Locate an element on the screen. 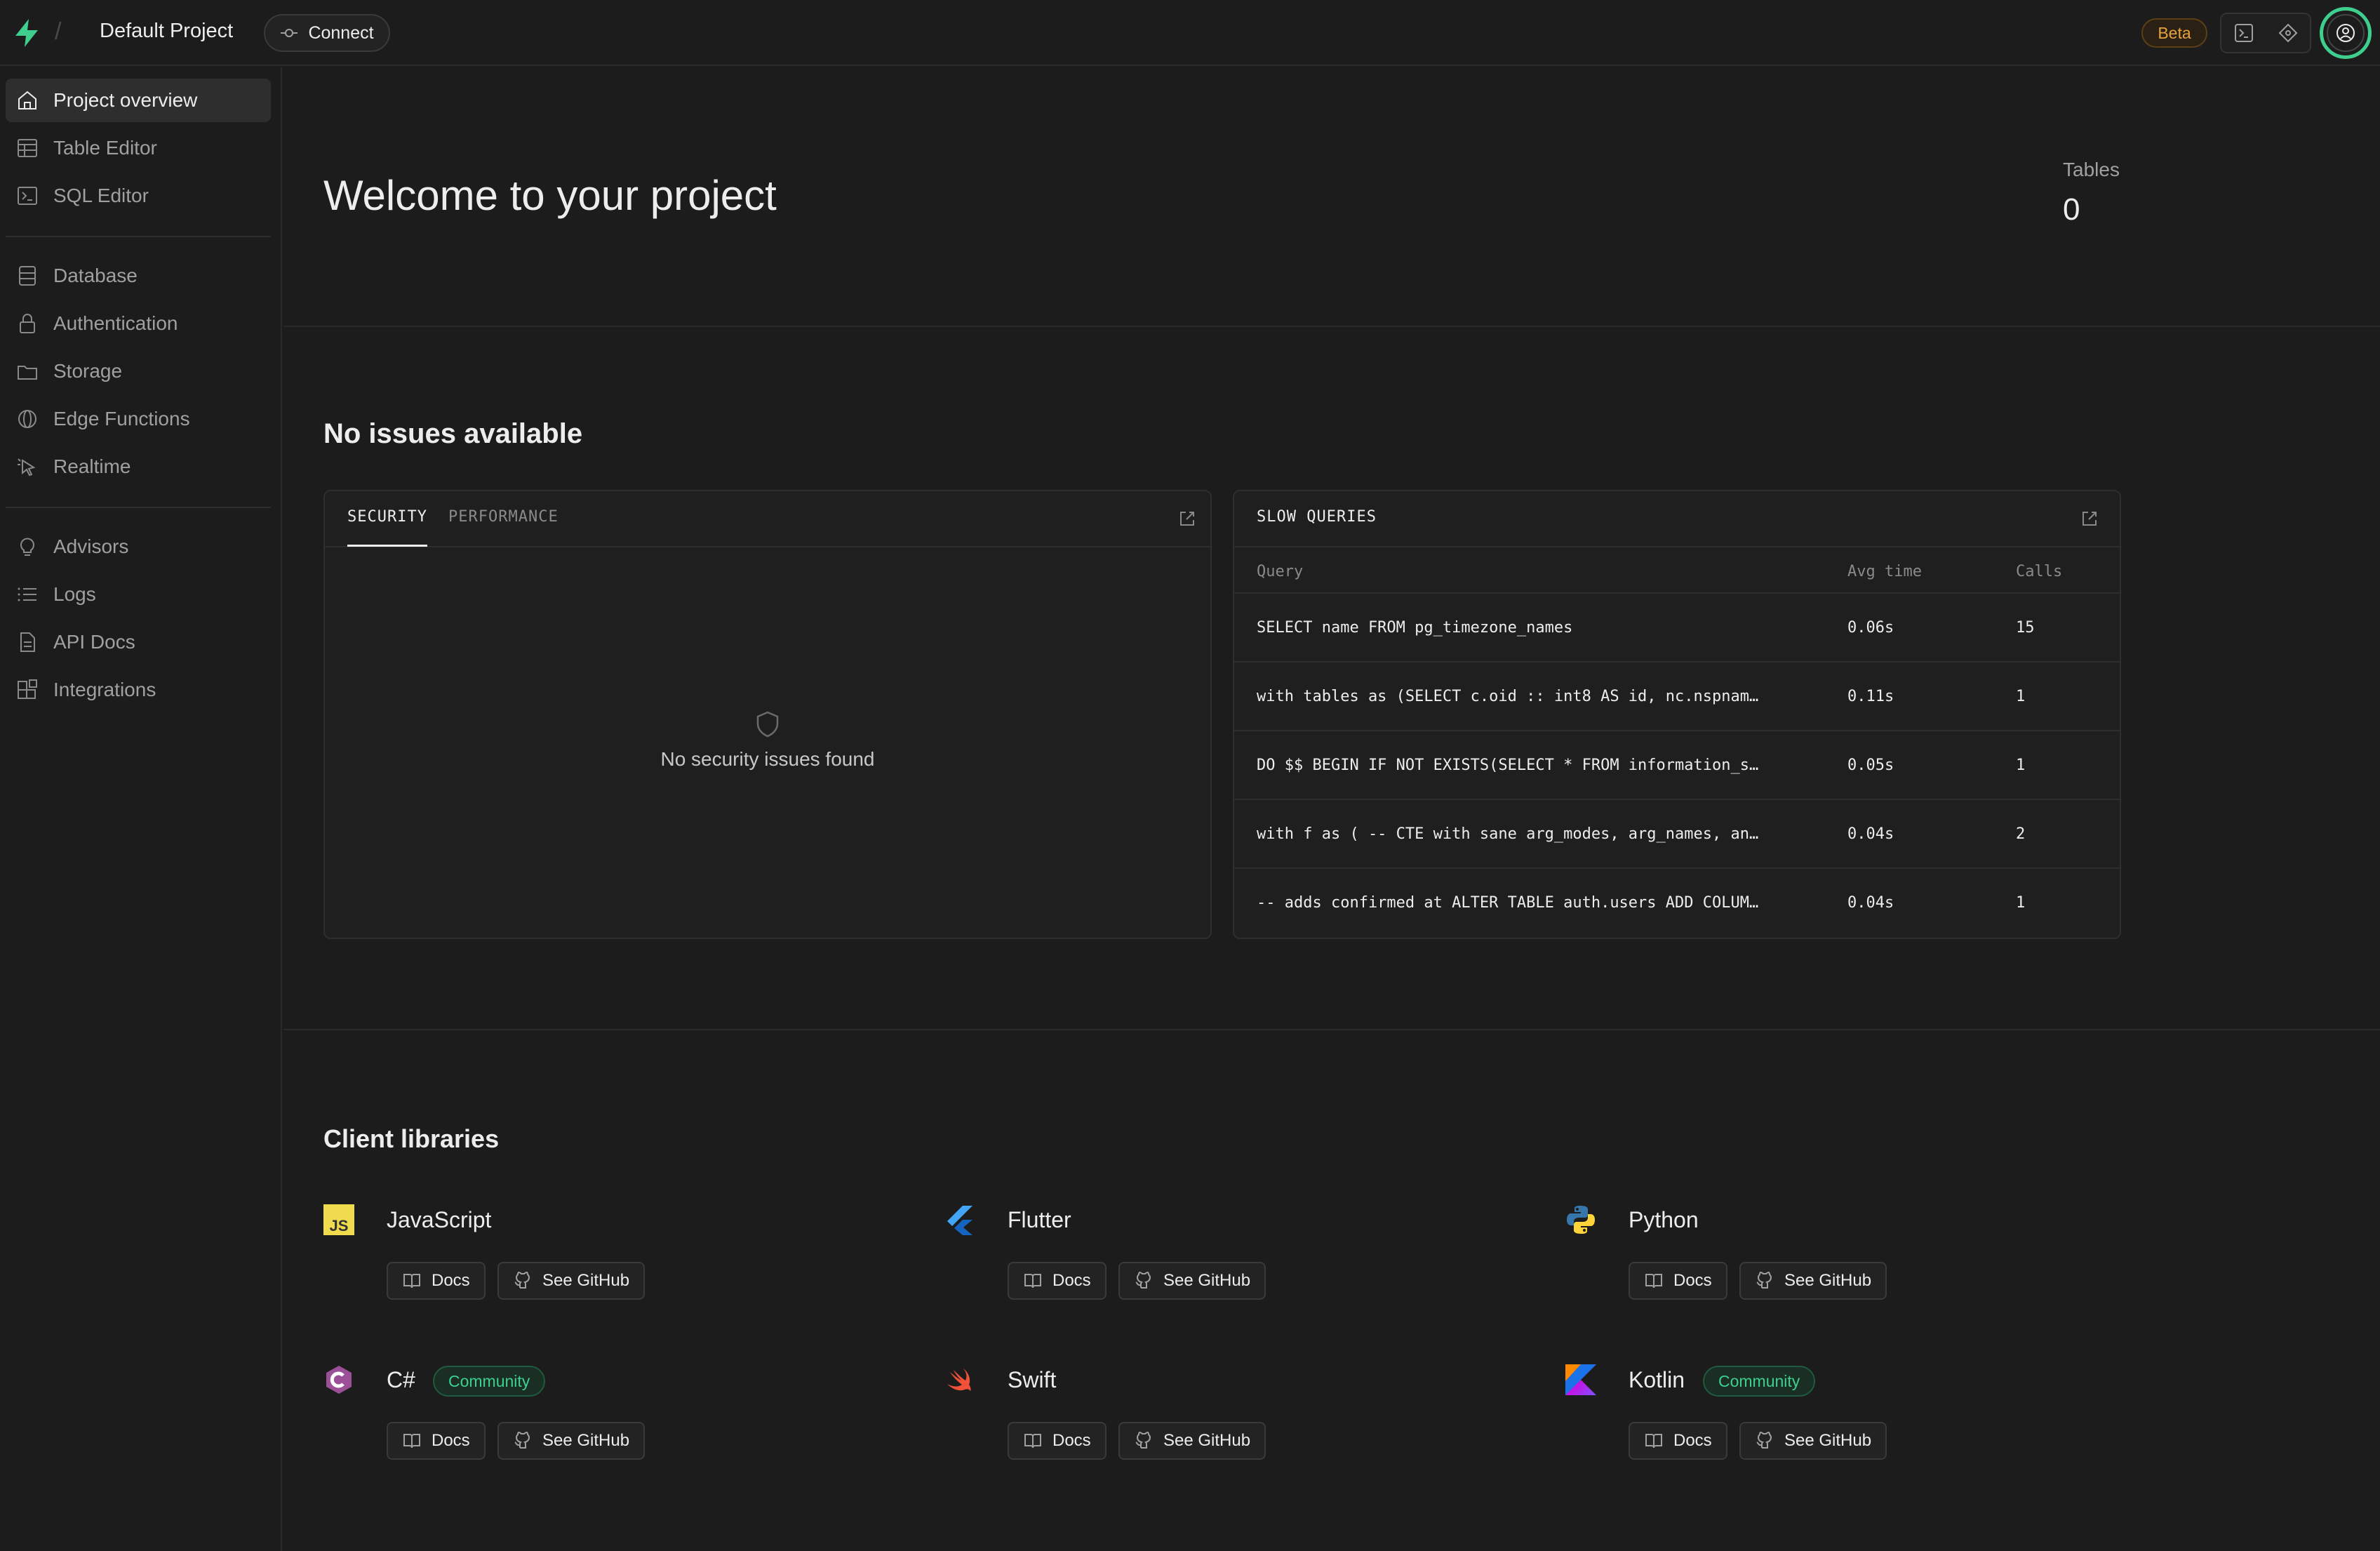 The image size is (2380, 1551). avg-time-cell: 0.05s is located at coordinates (1870, 765).